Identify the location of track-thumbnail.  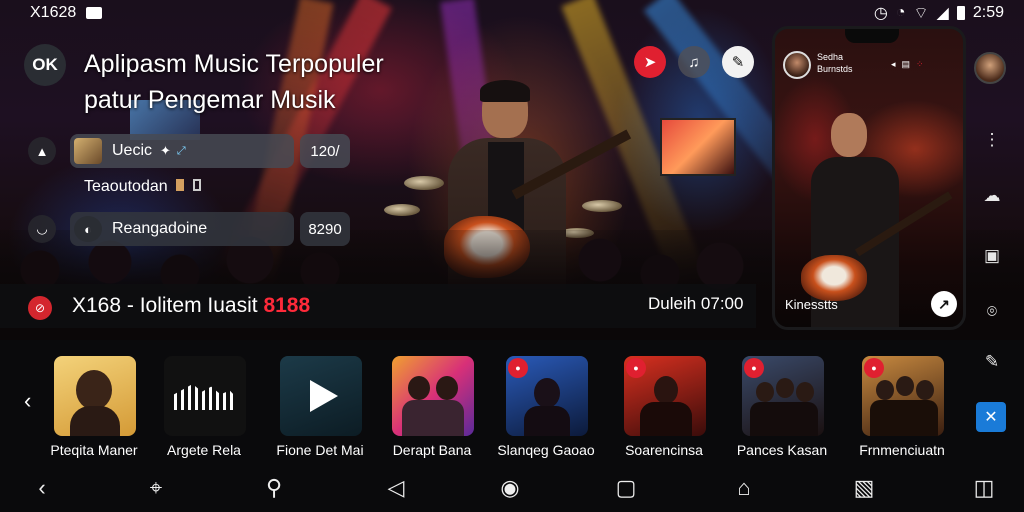
(88, 151).